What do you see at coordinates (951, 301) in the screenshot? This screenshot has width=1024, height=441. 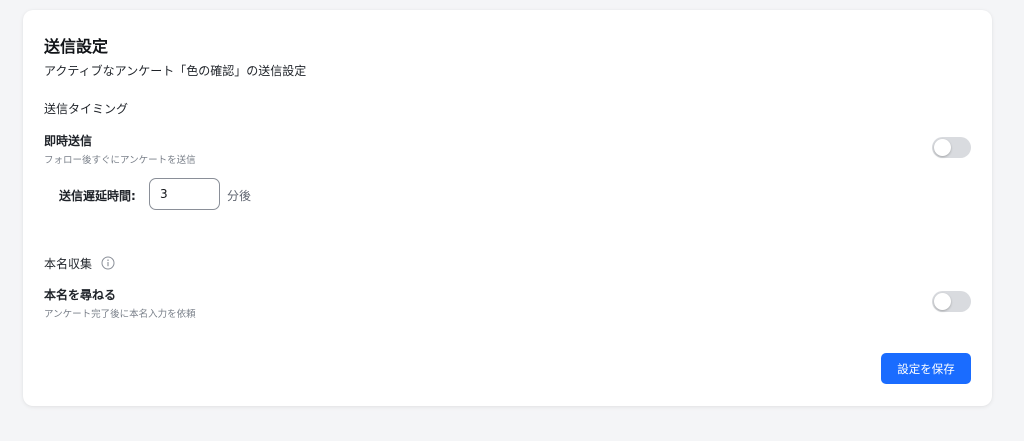 I see `ask-real-name-toggle` at bounding box center [951, 301].